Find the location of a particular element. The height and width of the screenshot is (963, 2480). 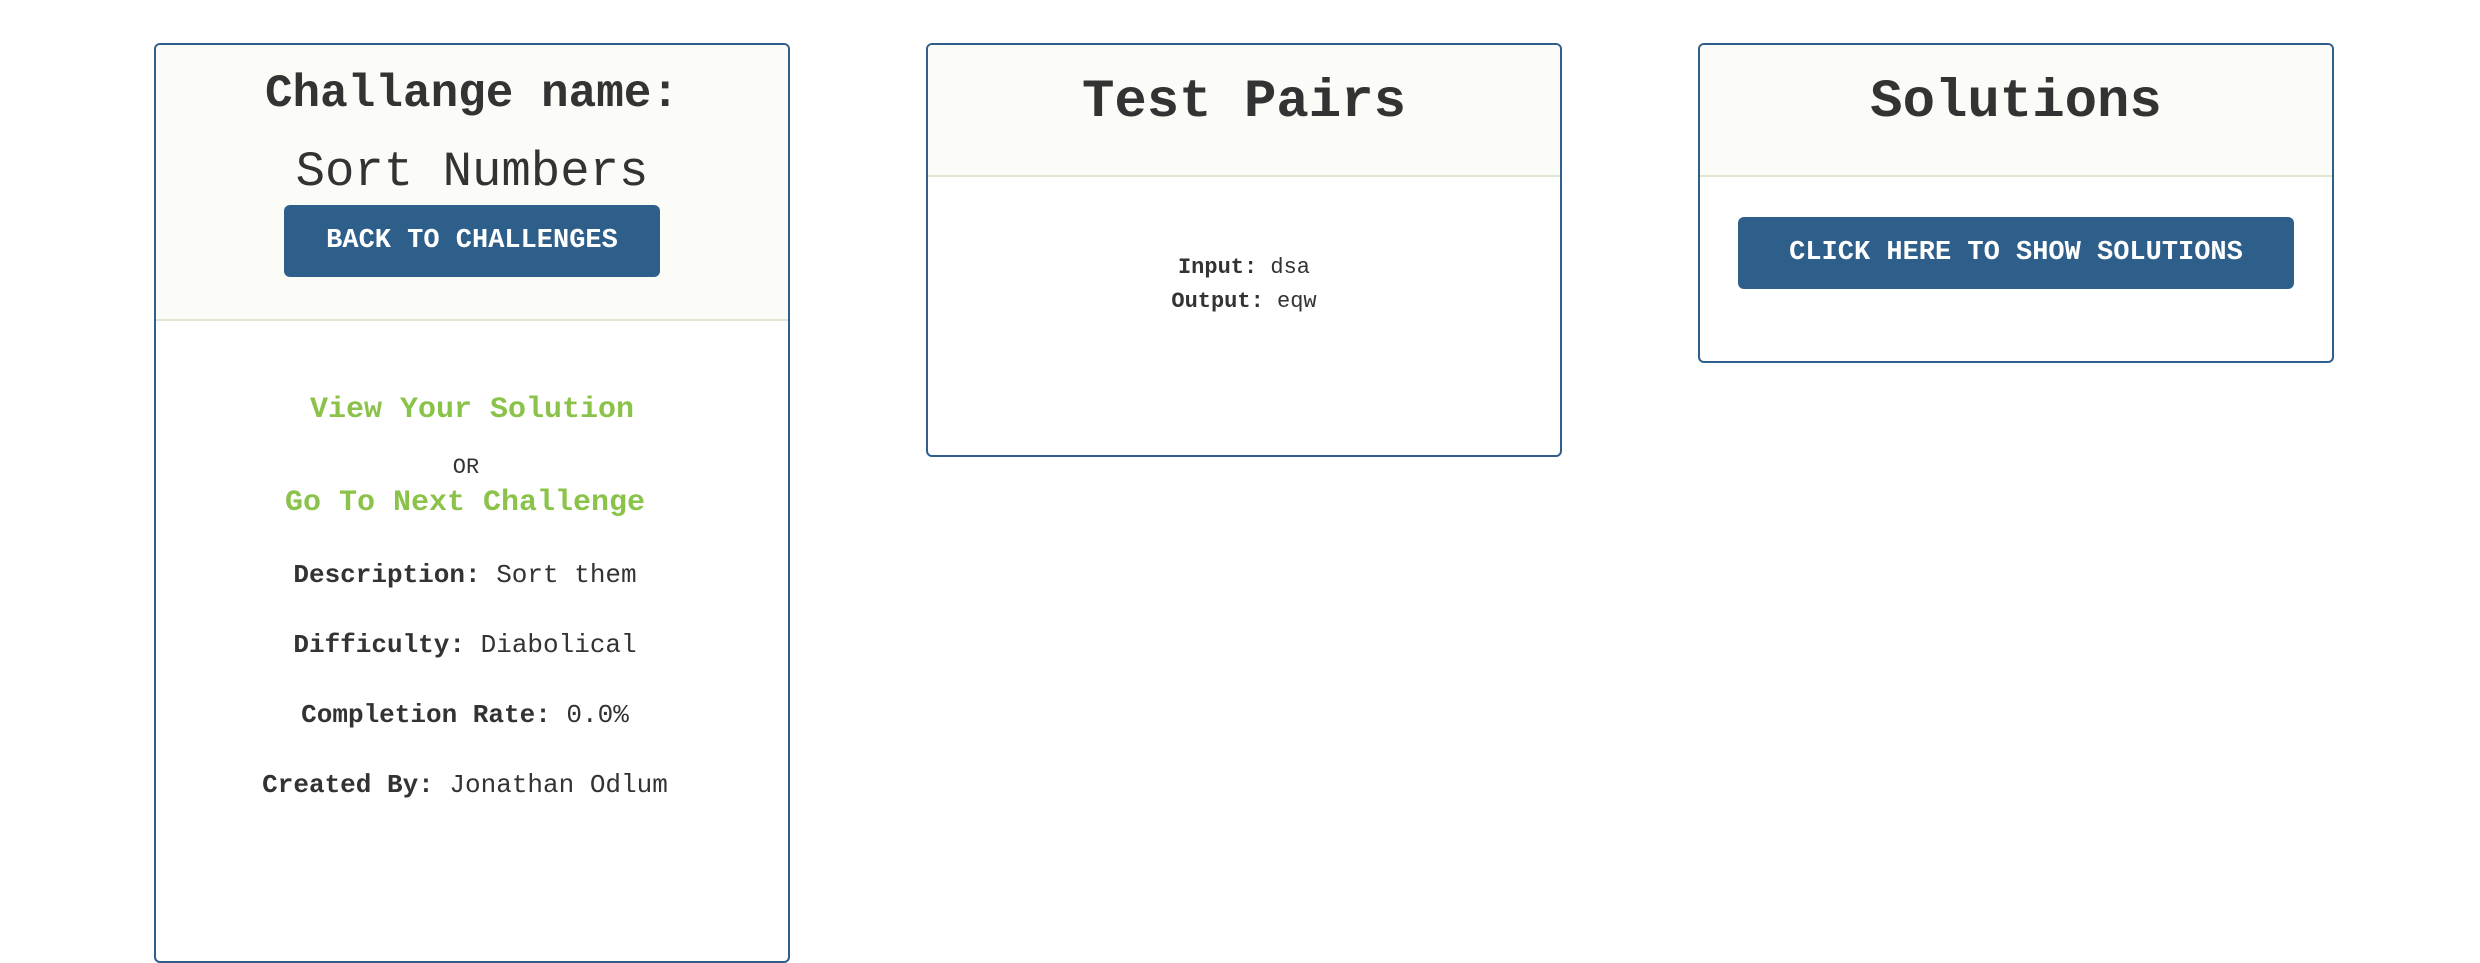

completion-rate-label: Completion Rate: is located at coordinates (426, 715).